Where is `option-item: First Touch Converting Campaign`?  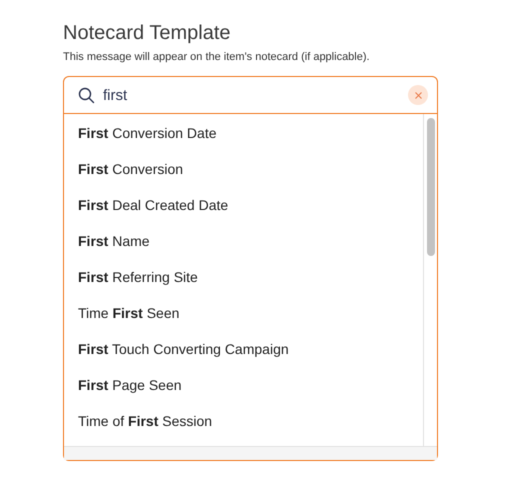
option-item: First Touch Converting Campaign is located at coordinates (243, 349).